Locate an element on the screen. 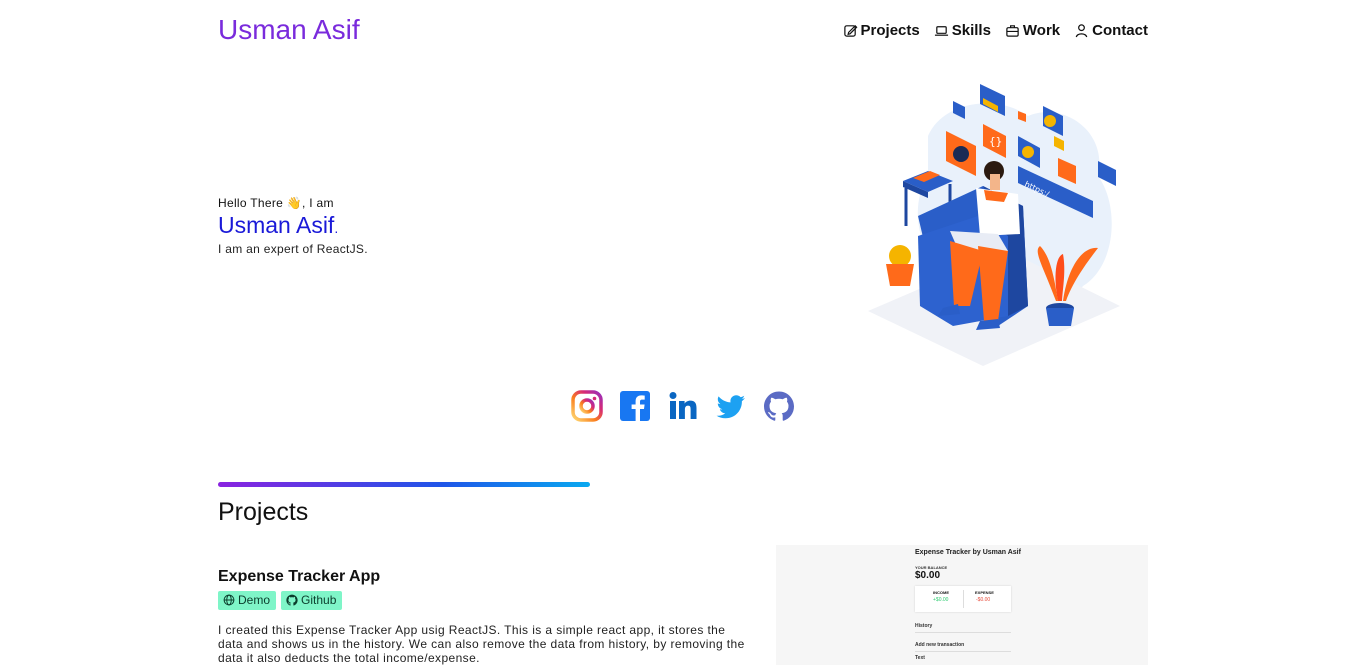  preview-add-label: Add new transaction is located at coordinates (940, 645).